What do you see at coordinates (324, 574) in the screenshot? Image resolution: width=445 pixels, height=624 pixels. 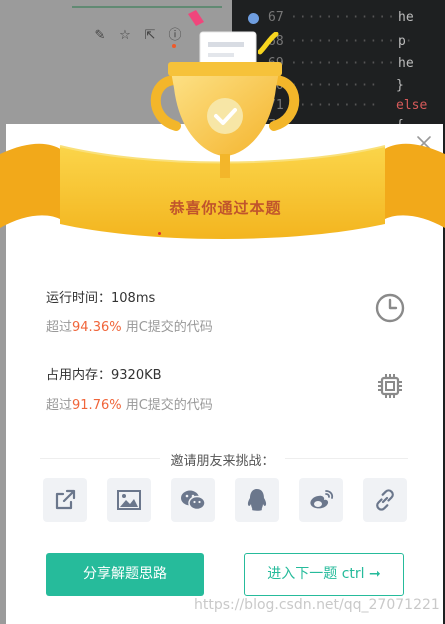 I see `next-problem-button: 进入下一题 ctrl ➞` at bounding box center [324, 574].